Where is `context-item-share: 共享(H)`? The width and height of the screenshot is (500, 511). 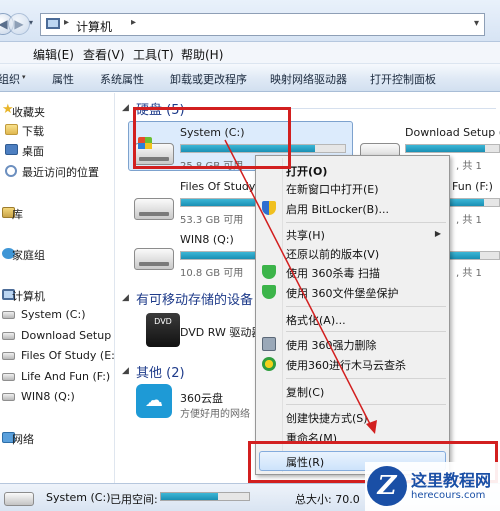
context-item-share: 共享(H) is located at coordinates (305, 235).